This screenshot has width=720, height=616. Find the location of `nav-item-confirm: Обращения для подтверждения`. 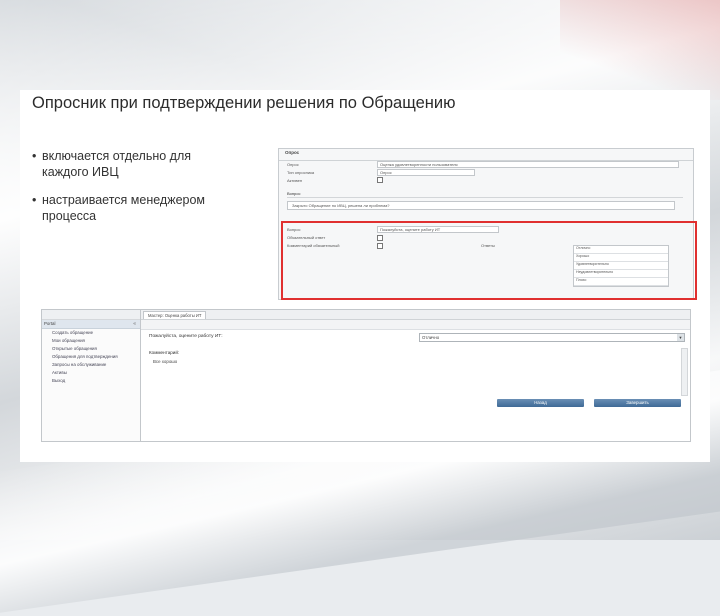

nav-item-confirm: Обращения для подтверждения is located at coordinates (91, 357).